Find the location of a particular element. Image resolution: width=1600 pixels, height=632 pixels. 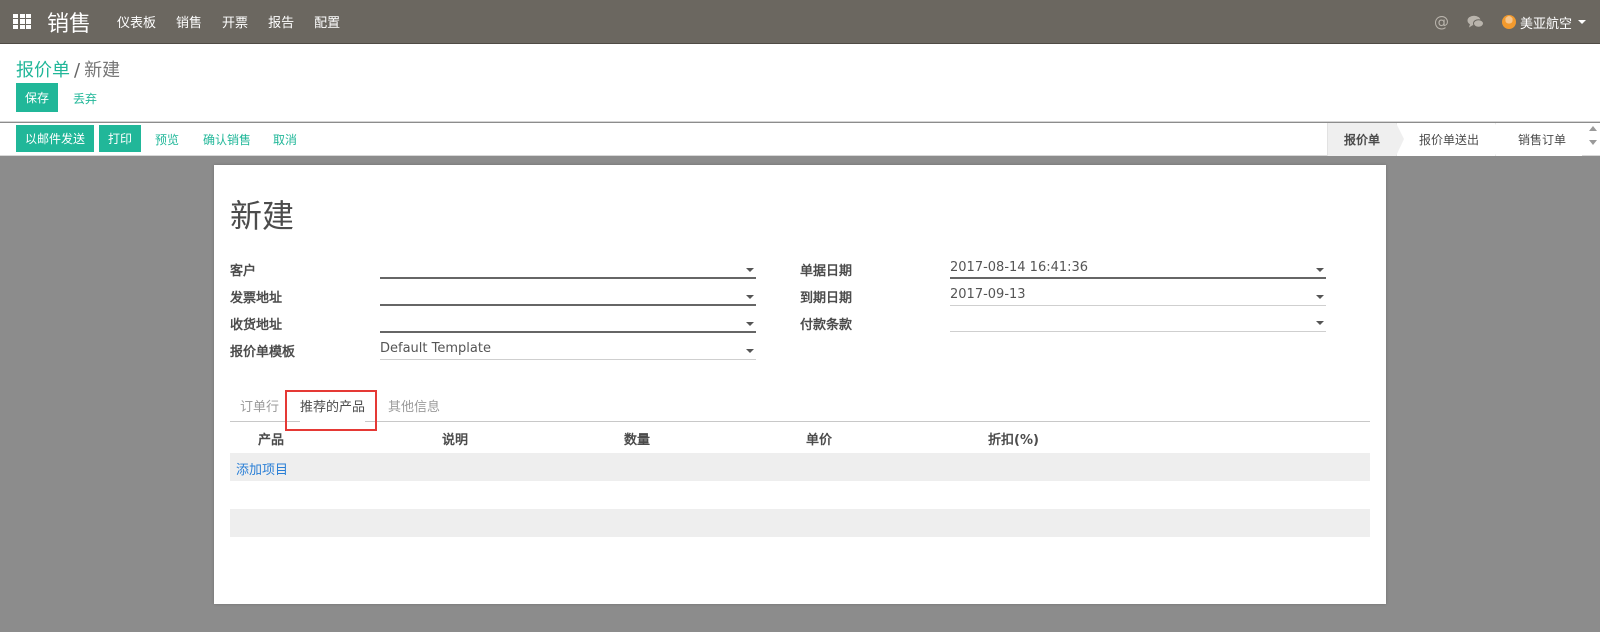

menu-dashboard: 仪表板 is located at coordinates (136, 21).